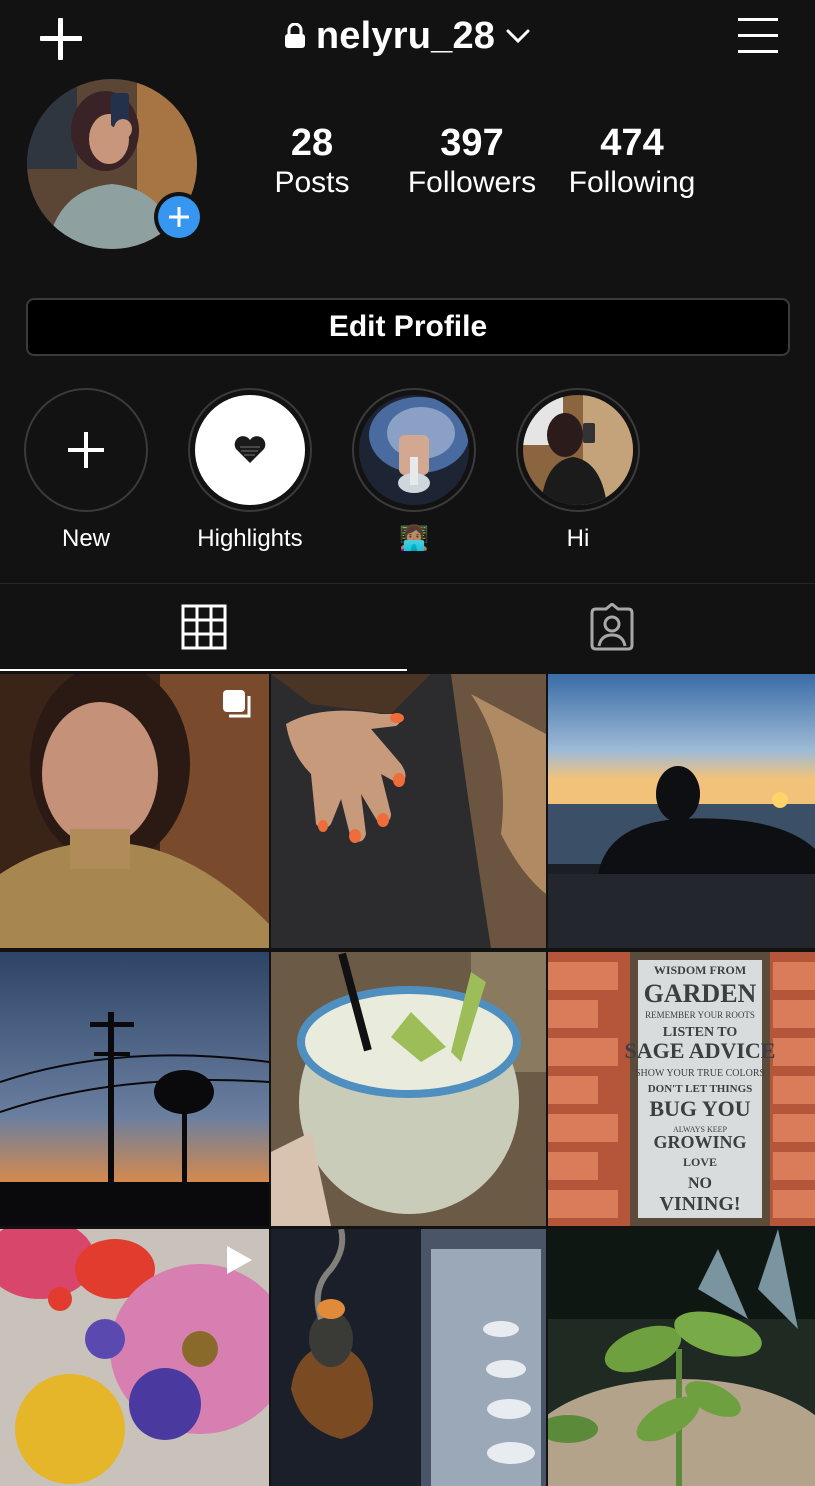 Image resolution: width=815 pixels, height=1486 pixels. I want to click on lock-icon, so click(294, 35).